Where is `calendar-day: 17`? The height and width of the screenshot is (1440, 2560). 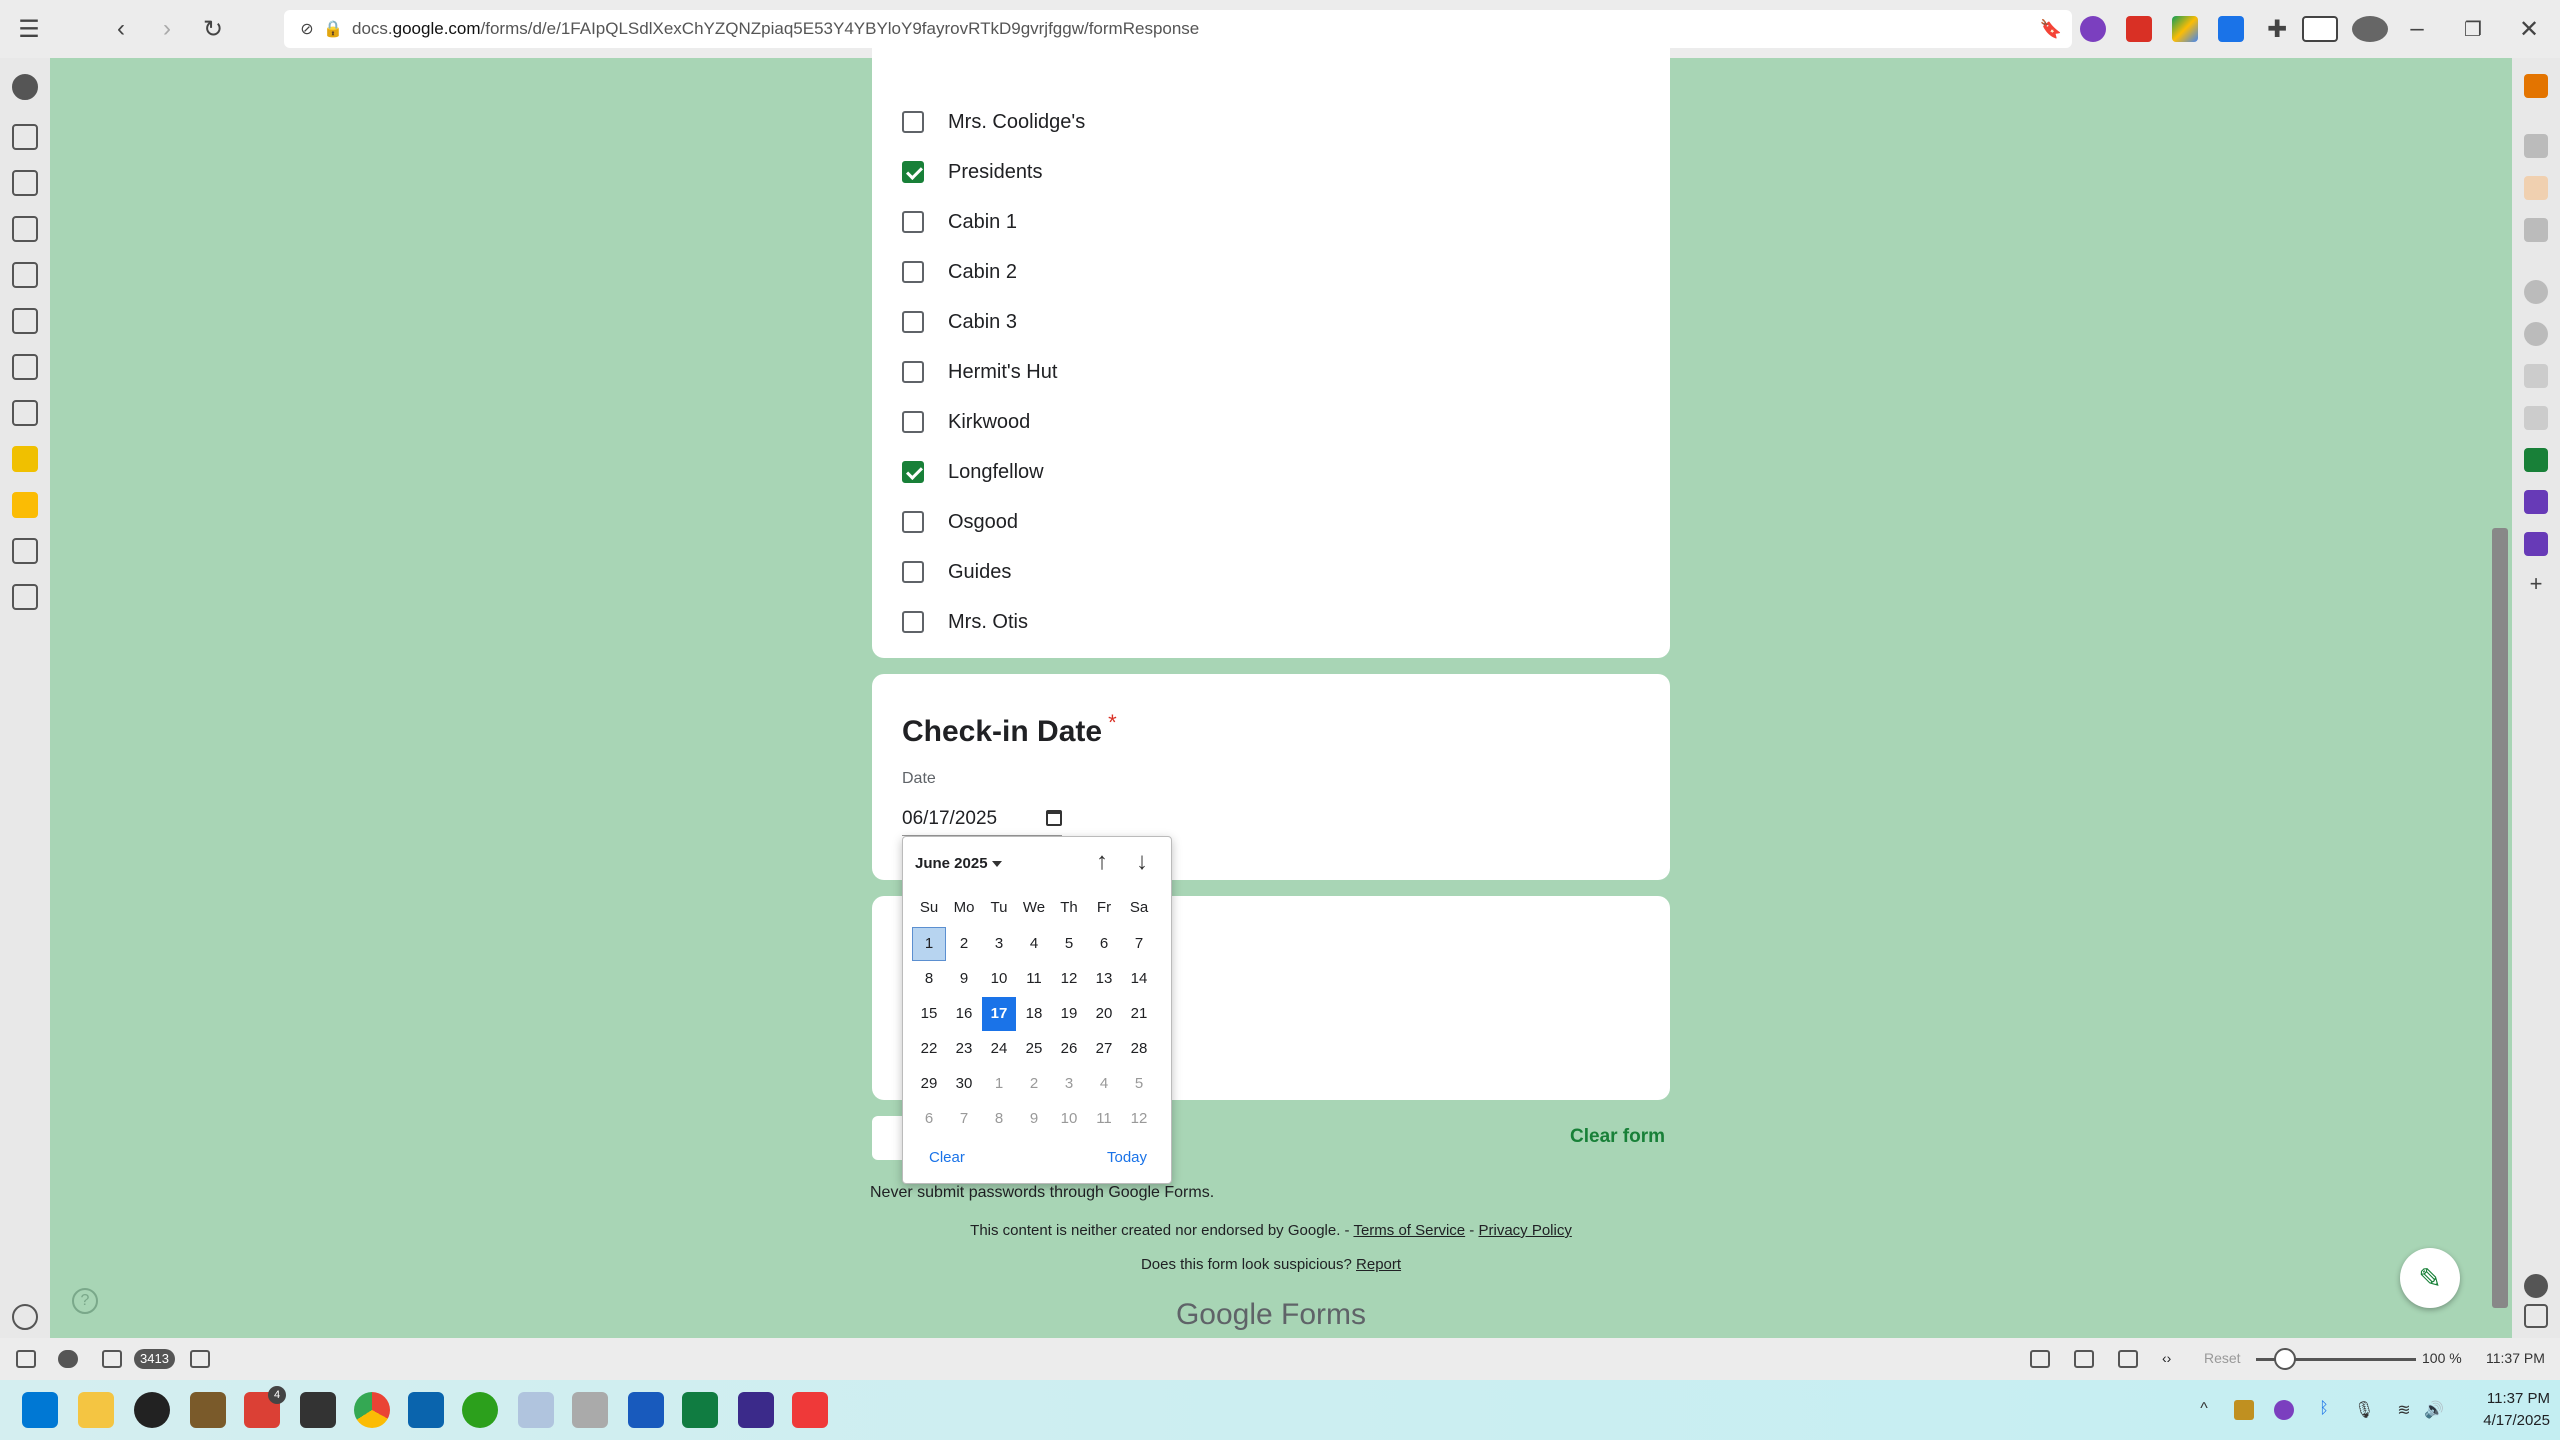
calendar-day: 17 is located at coordinates (999, 1014).